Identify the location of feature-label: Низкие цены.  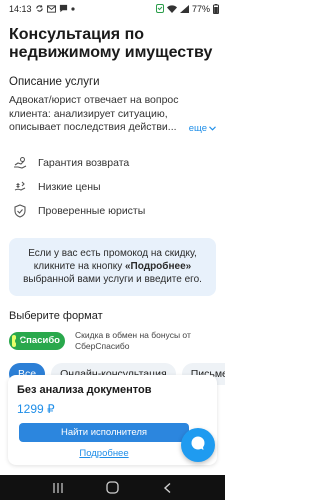
(69, 187).